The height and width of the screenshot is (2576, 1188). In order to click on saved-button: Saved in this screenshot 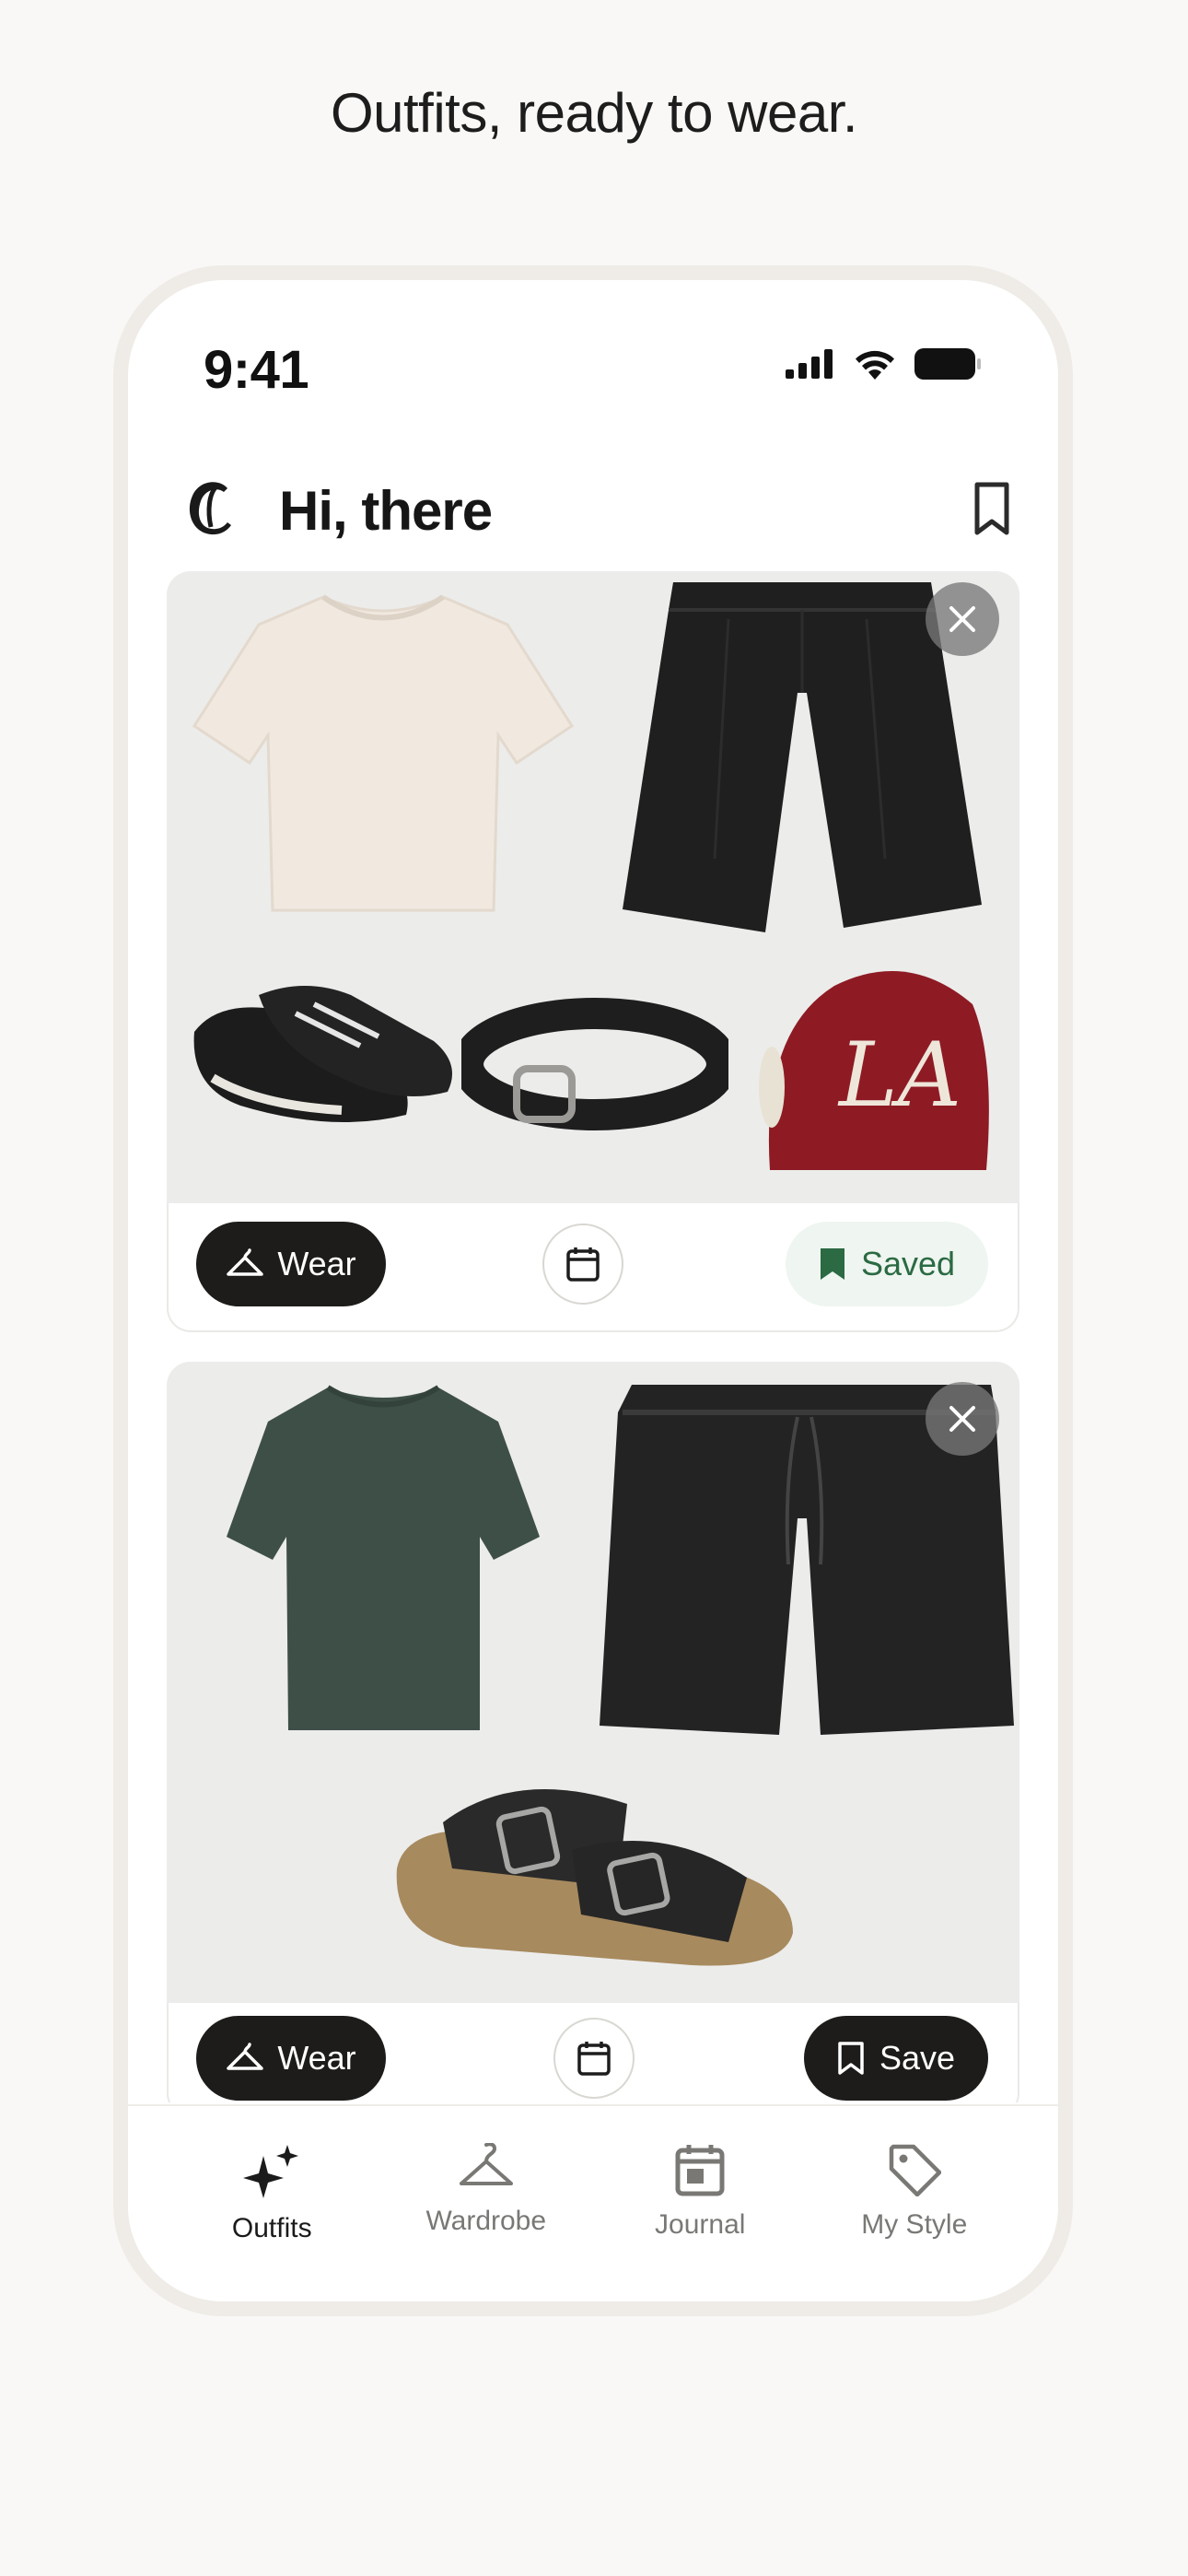, I will do `click(887, 1264)`.